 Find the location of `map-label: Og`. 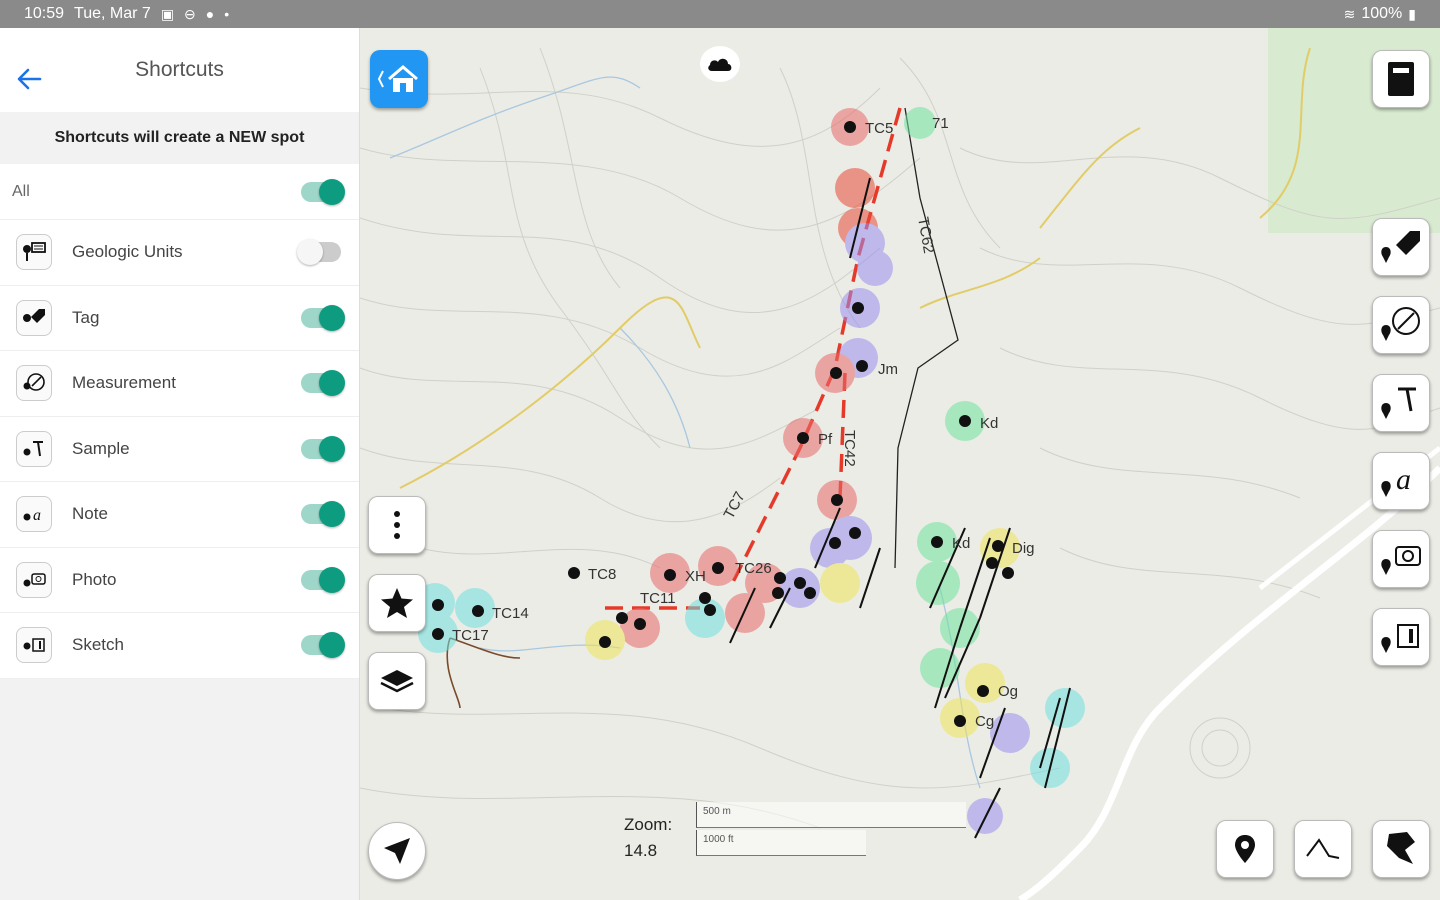

map-label: Og is located at coordinates (1008, 691).